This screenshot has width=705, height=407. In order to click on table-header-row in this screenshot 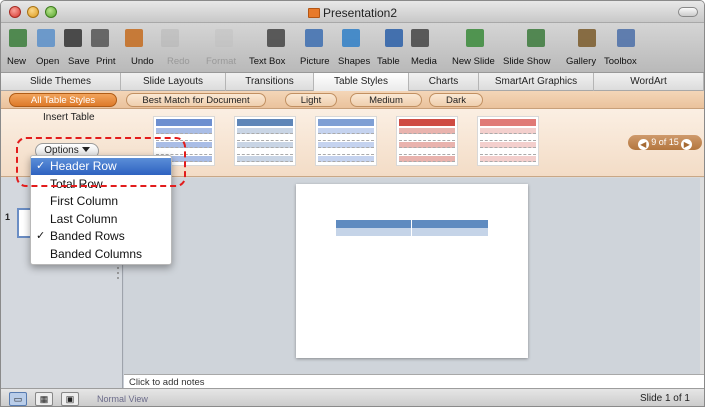, I will do `click(412, 224)`.